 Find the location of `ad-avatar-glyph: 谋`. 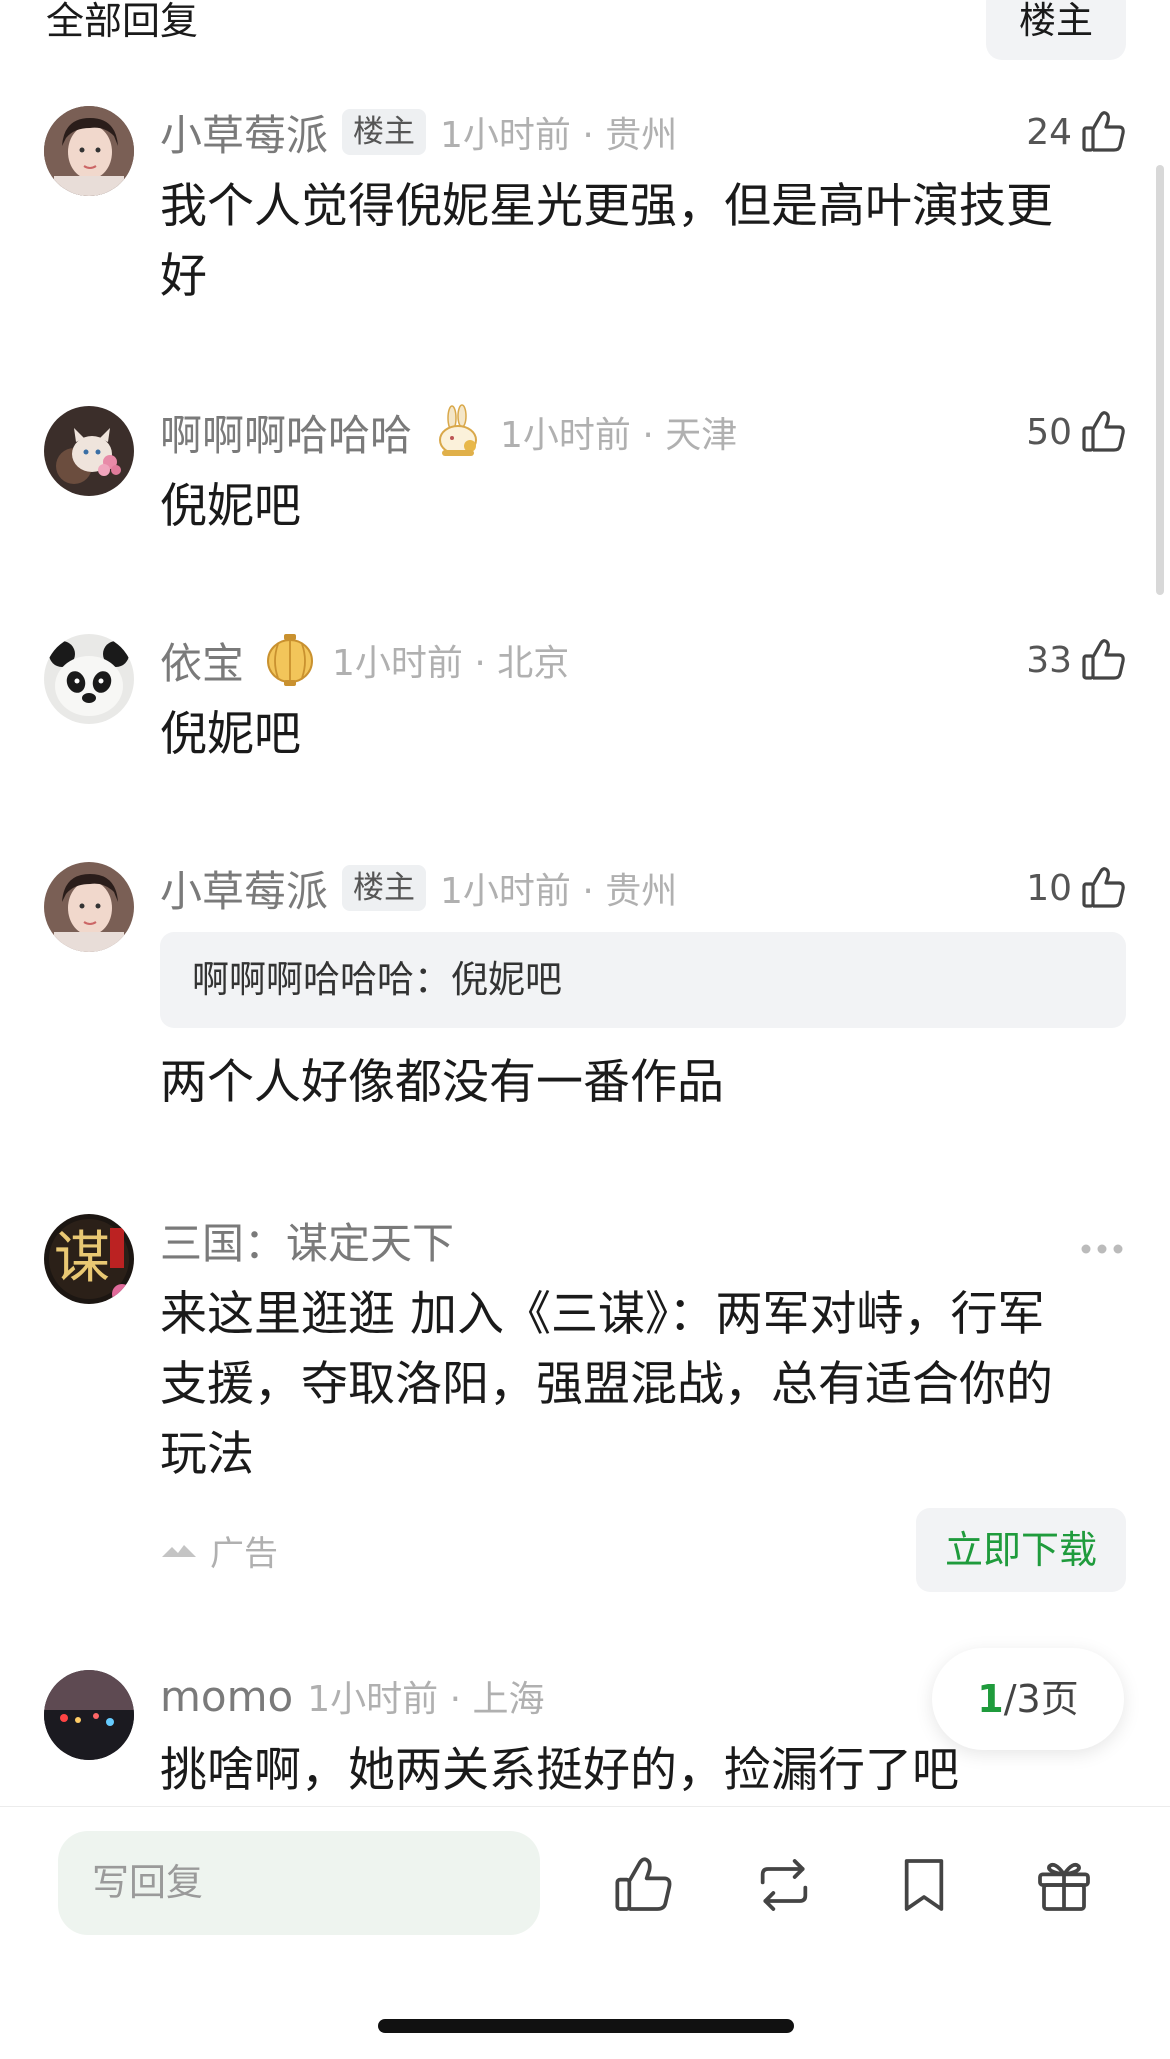

ad-avatar-glyph: 谋 is located at coordinates (82, 1258).